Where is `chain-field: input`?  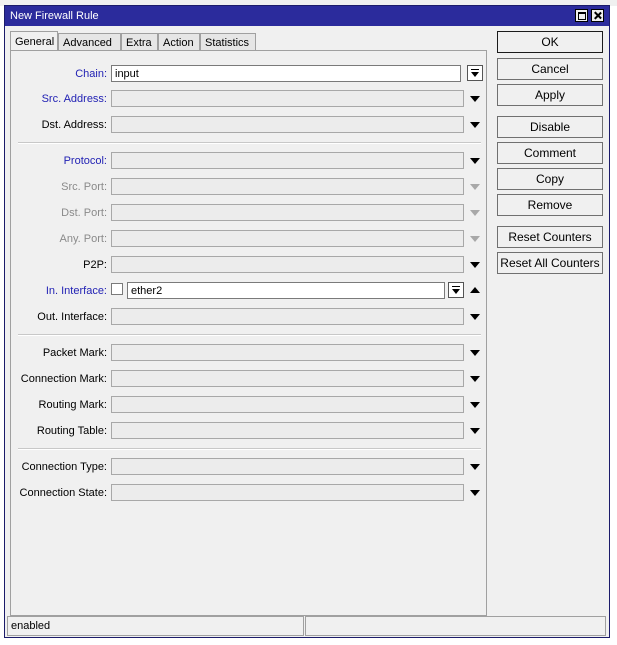 chain-field: input is located at coordinates (286, 73).